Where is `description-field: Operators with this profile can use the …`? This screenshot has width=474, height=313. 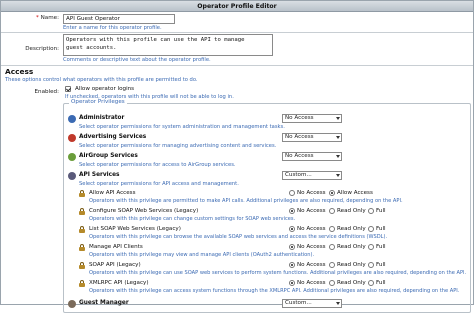 description-field: Operators with this profile can use the … is located at coordinates (168, 45).